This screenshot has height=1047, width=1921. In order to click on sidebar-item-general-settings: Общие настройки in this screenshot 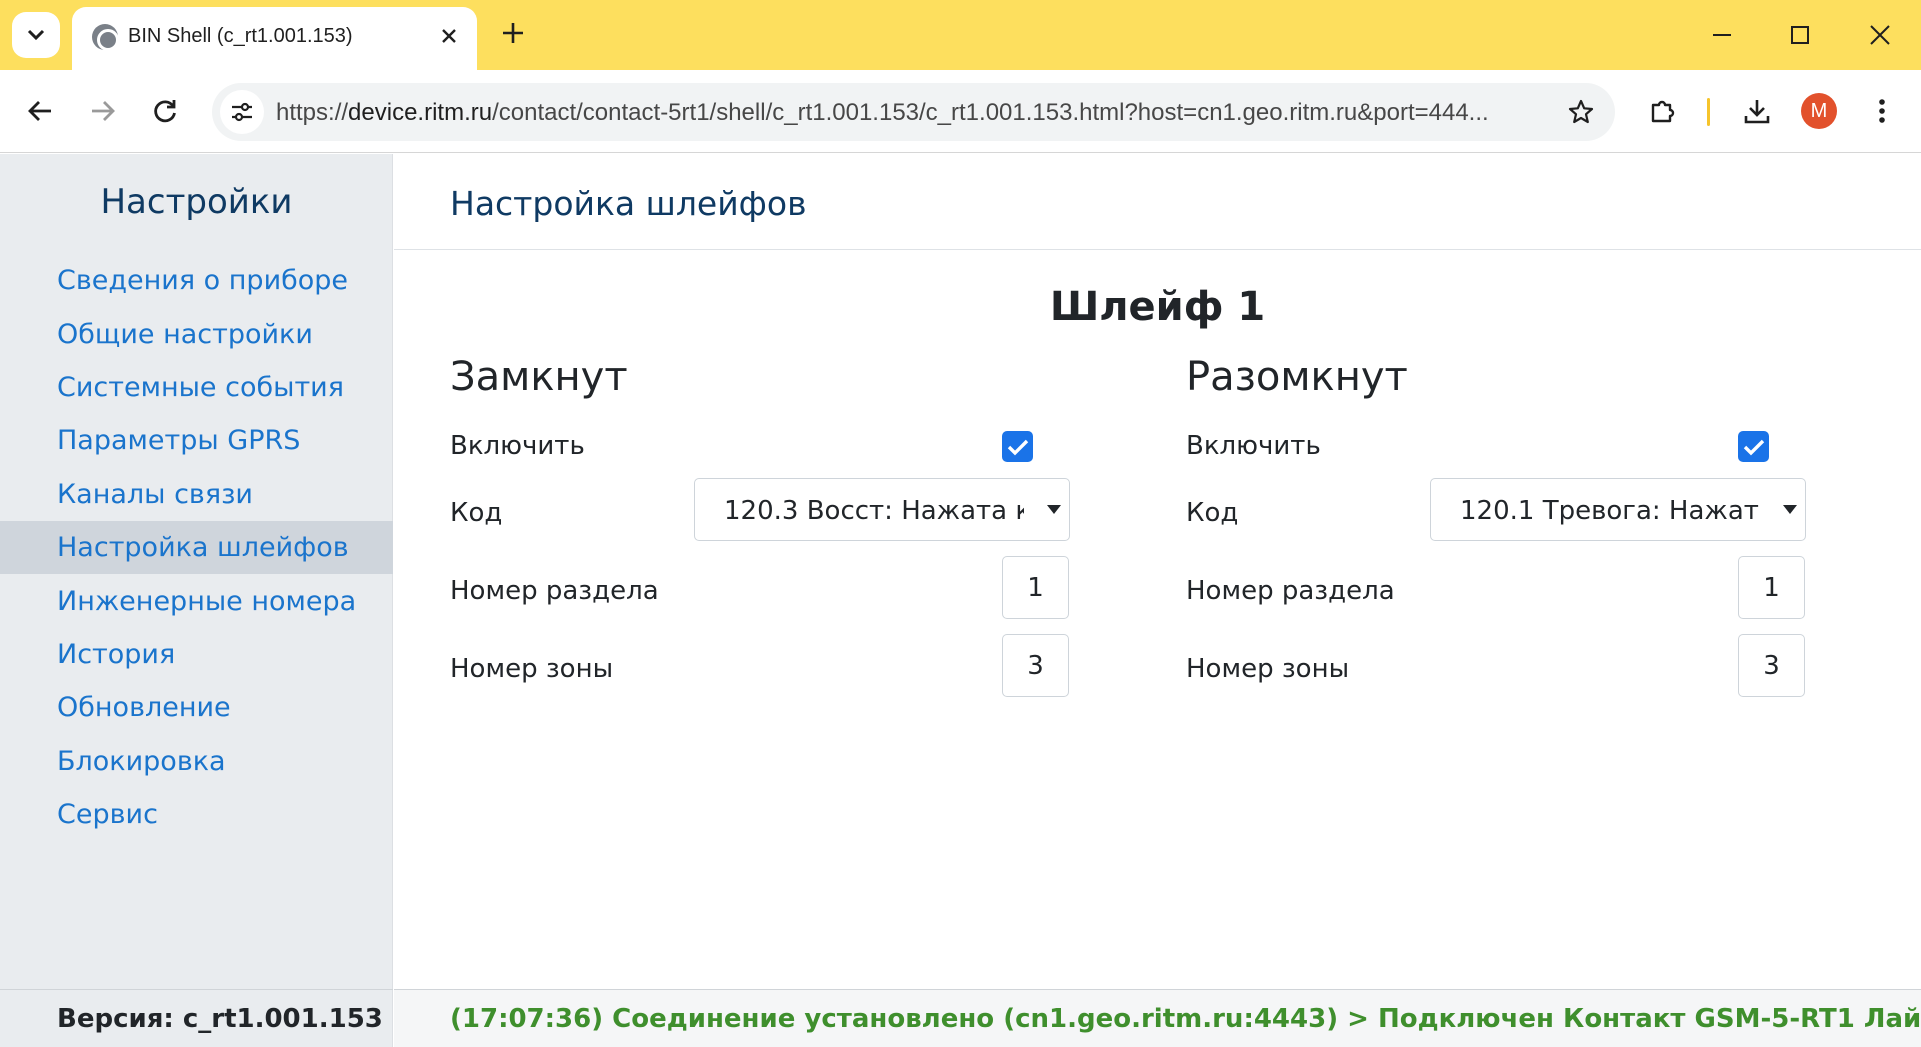, I will do `click(196, 333)`.